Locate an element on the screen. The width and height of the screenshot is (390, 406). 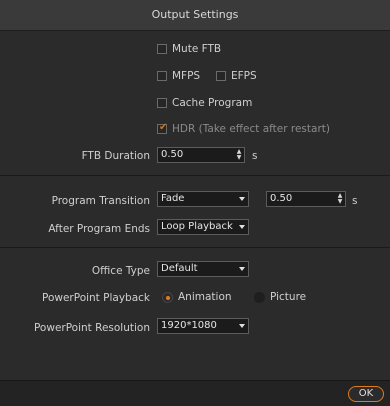
office-type-dropdown: Default is located at coordinates (203, 269).